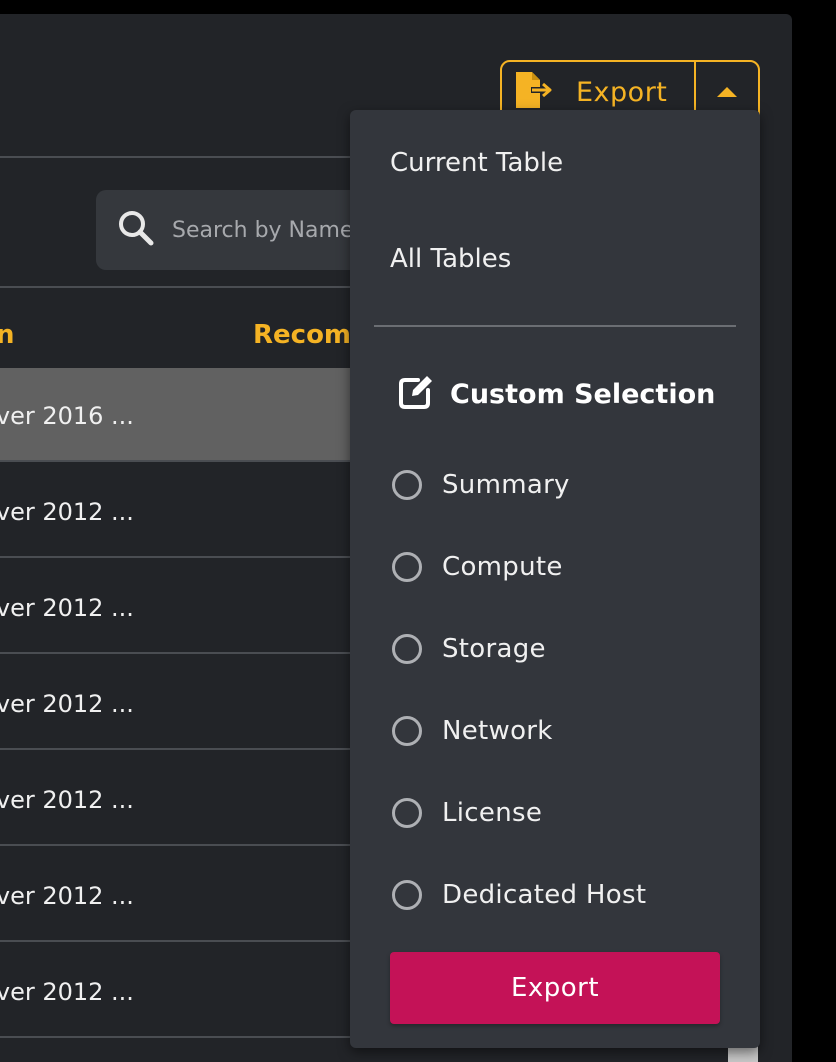 This screenshot has width=836, height=1062. Describe the element at coordinates (502, 567) in the screenshot. I see `option-label: Compute` at that location.